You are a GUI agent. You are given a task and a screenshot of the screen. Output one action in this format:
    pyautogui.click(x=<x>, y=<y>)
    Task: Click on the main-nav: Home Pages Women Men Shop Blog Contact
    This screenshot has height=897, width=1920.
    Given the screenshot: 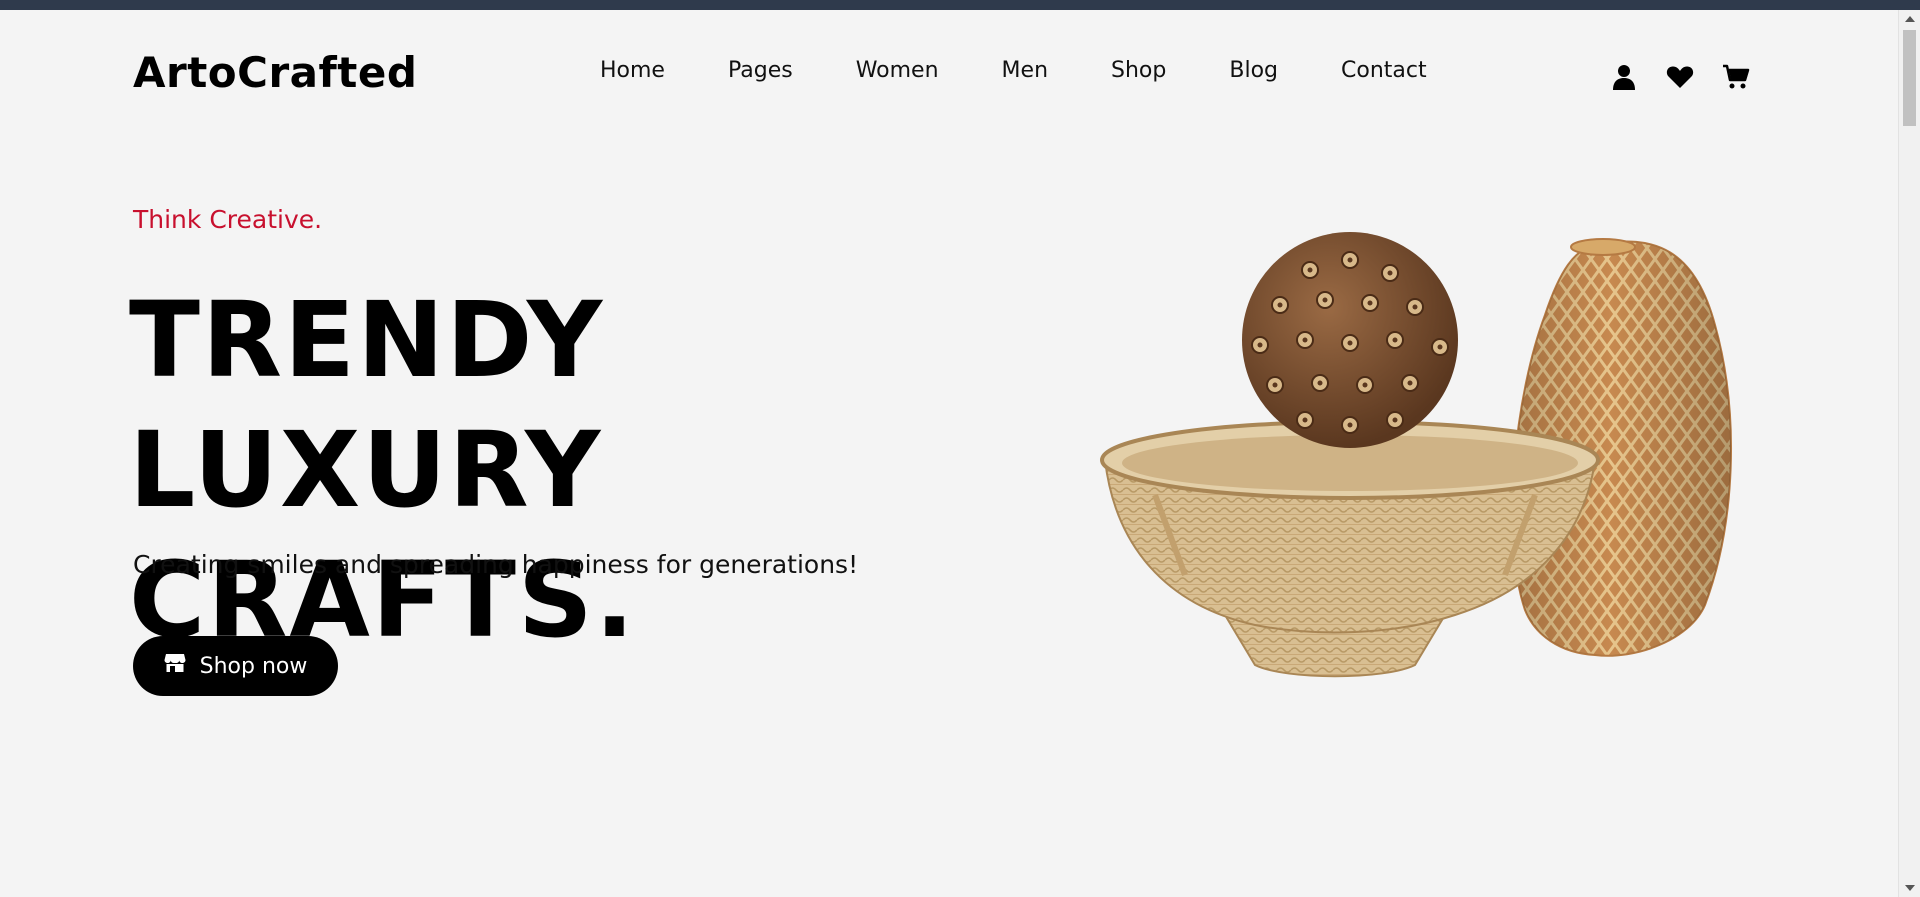 What is the action you would take?
    pyautogui.click(x=1045, y=70)
    